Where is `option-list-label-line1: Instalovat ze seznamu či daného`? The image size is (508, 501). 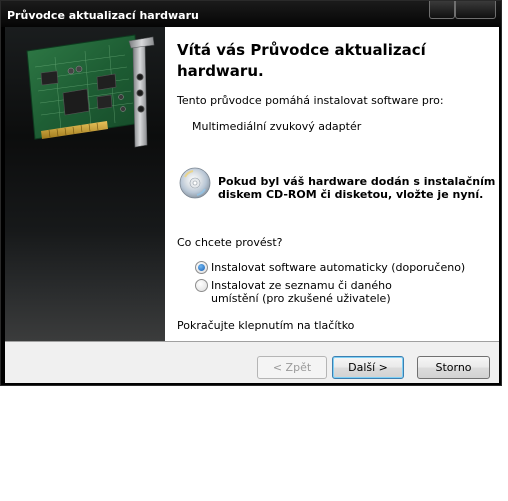
option-list-label-line1: Instalovat ze seznamu či daného is located at coordinates (301, 285).